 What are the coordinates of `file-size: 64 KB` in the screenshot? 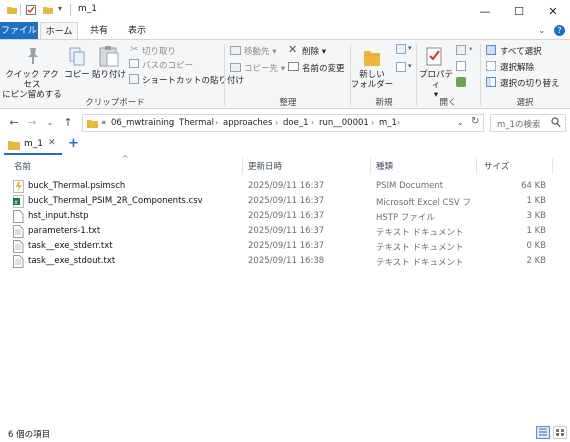 It's located at (533, 186).